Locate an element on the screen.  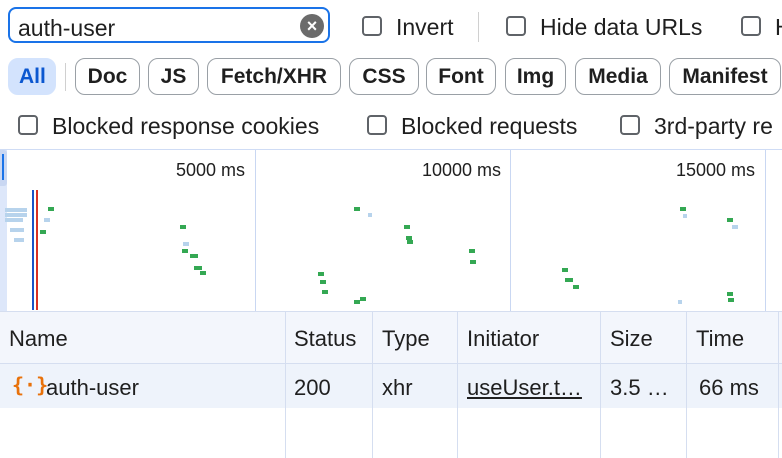
clear-icon: × is located at coordinates (312, 26).